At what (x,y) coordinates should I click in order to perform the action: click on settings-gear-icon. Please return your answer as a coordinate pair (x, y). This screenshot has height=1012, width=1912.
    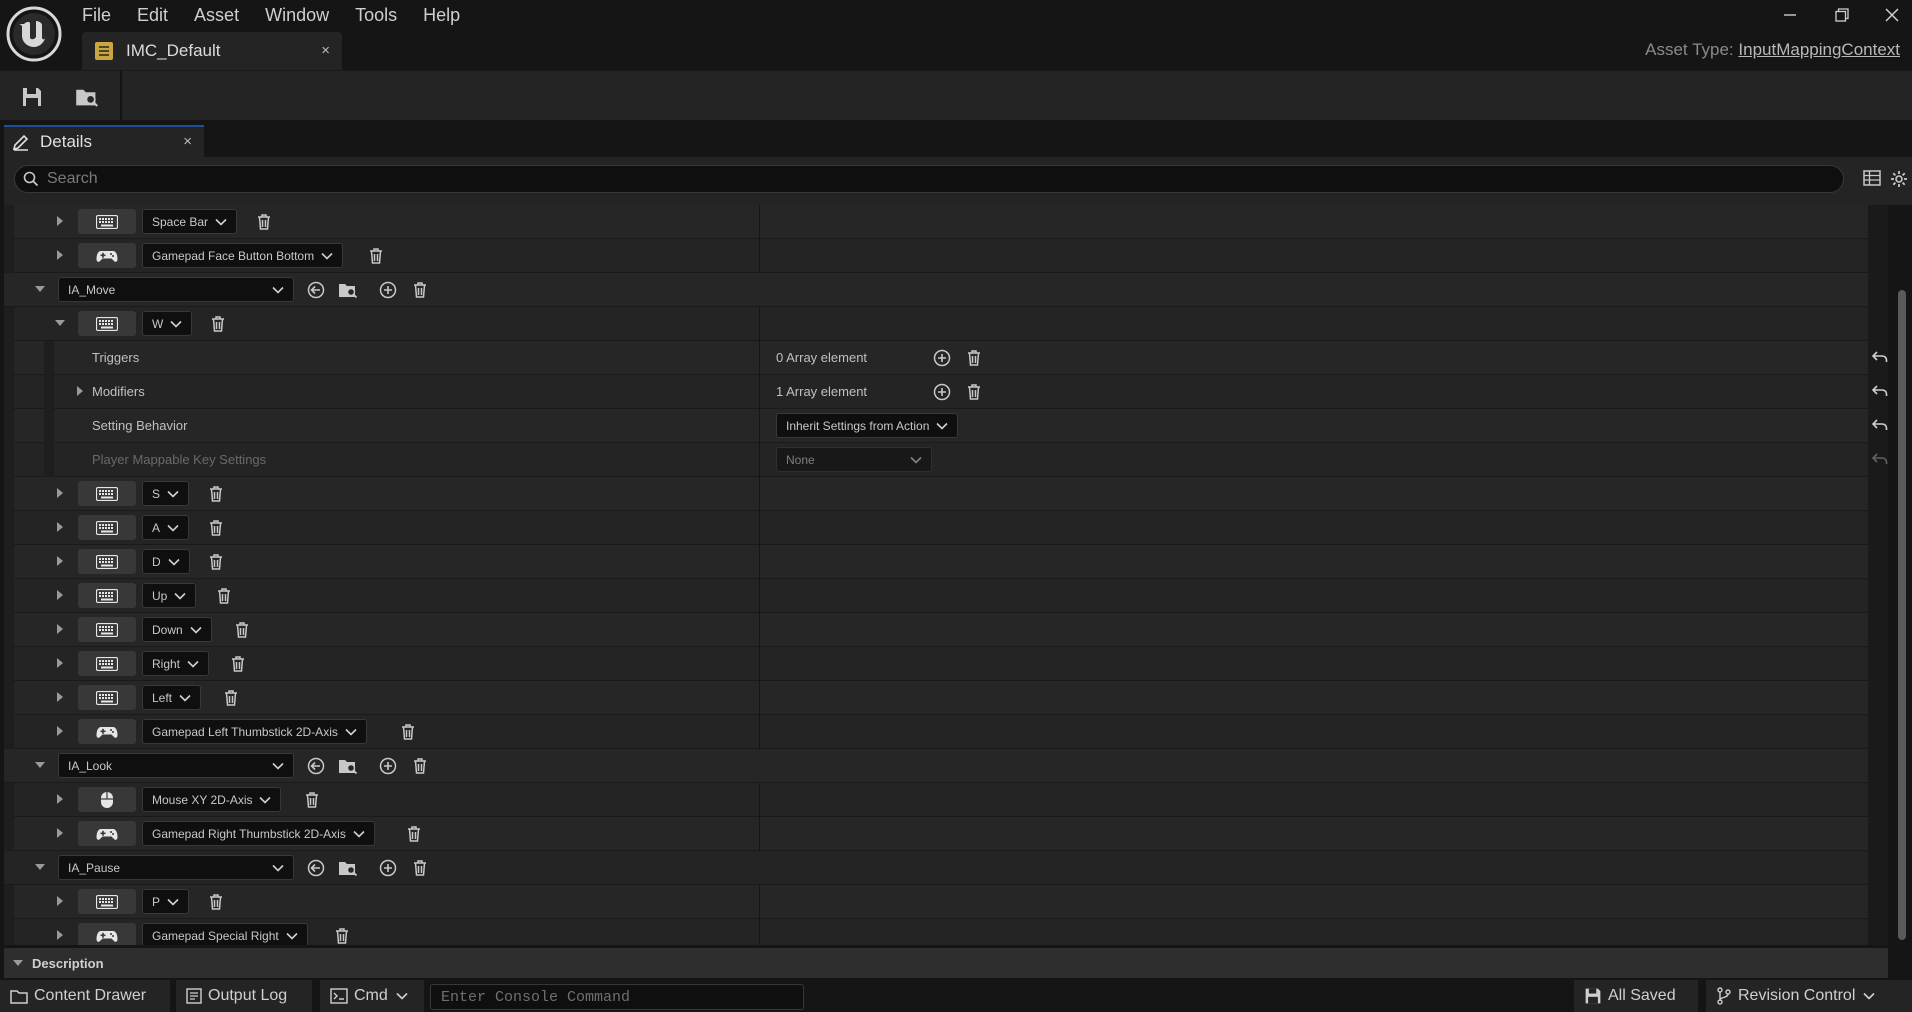
    Looking at the image, I should click on (1899, 179).